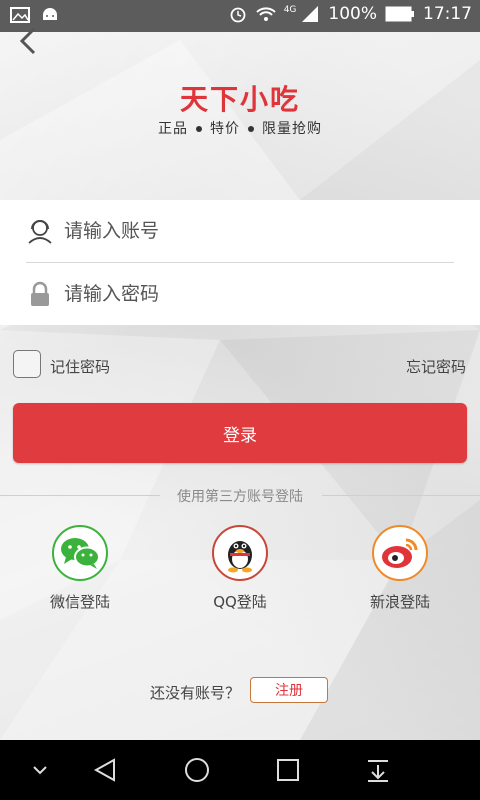 This screenshot has height=800, width=480. What do you see at coordinates (244, 294) in the screenshot?
I see `password-input` at bounding box center [244, 294].